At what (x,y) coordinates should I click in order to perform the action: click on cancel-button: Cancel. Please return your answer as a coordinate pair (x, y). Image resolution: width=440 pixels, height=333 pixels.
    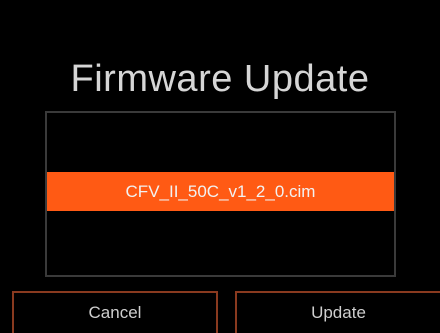
    Looking at the image, I should click on (115, 312).